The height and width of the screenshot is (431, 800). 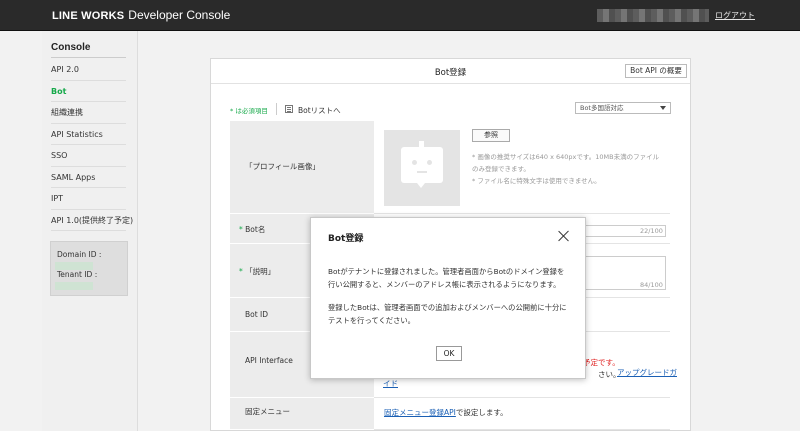 I want to click on brand-logo-text: LINE WORKS, so click(x=88, y=16).